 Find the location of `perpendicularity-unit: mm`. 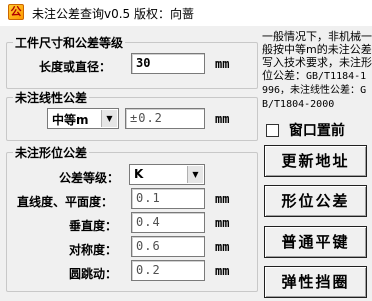

perpendicularity-unit: mm is located at coordinates (222, 223).